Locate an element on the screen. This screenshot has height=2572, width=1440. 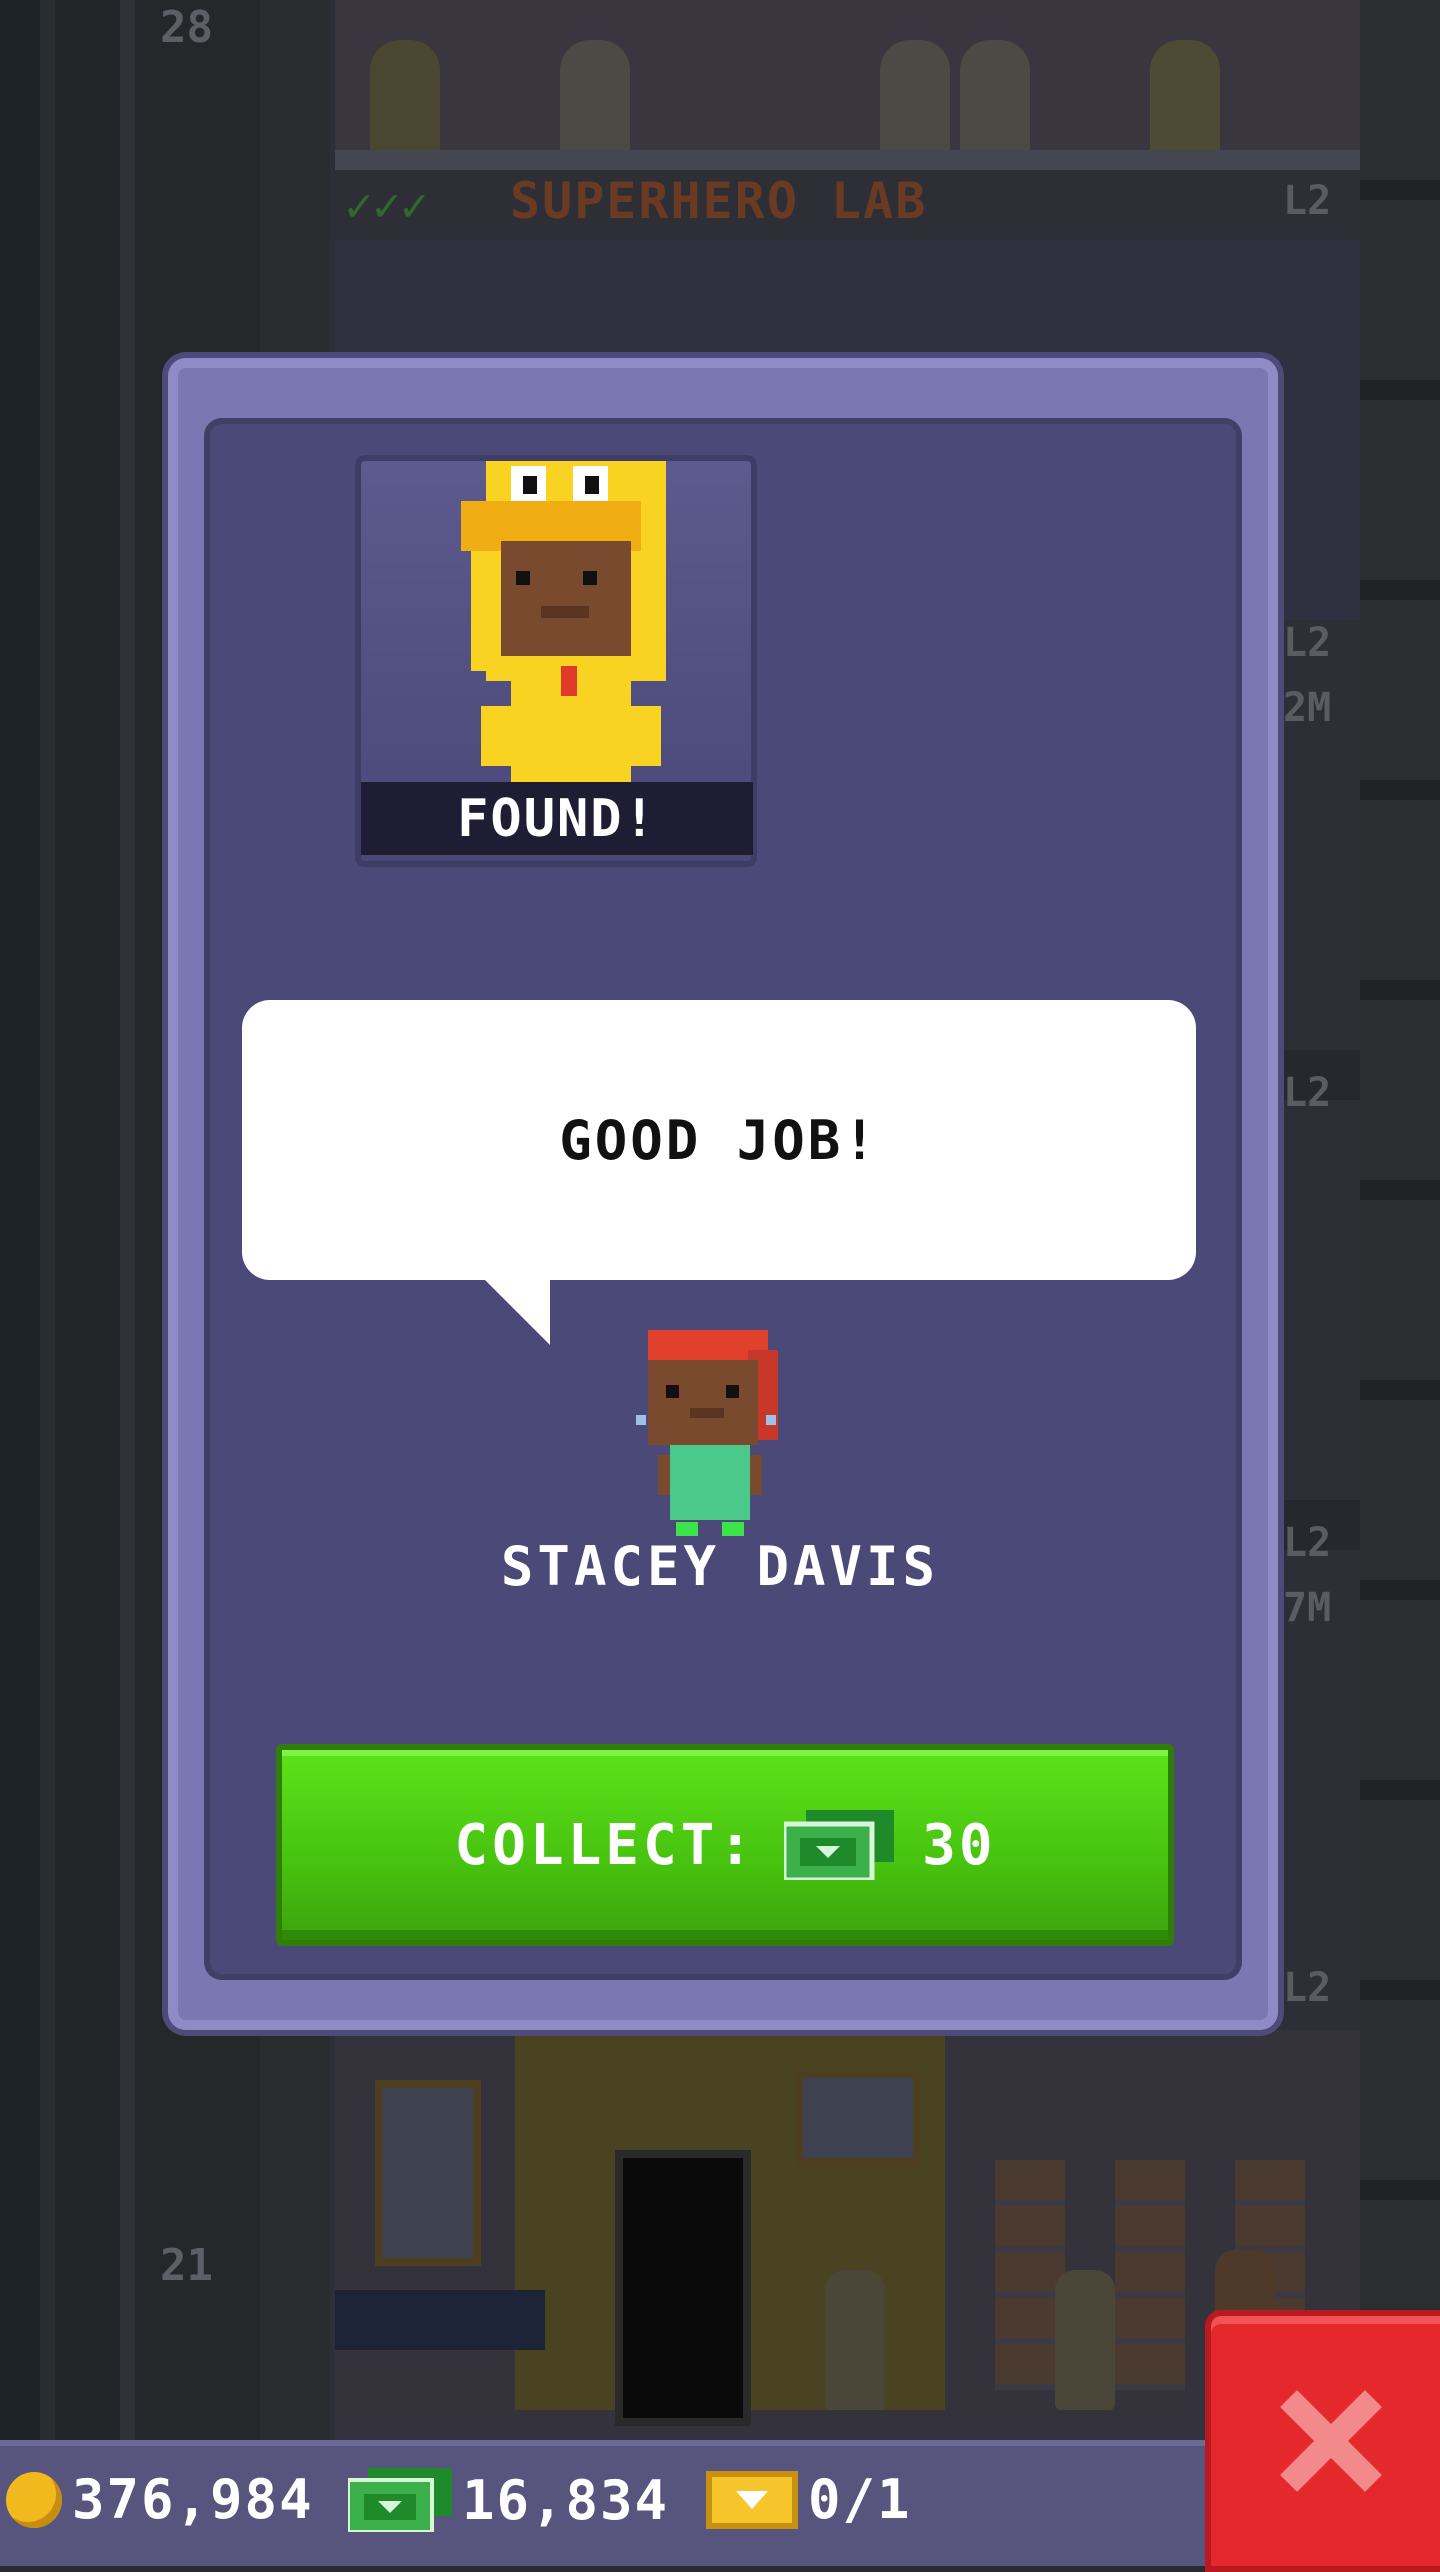
speech-bubble: GOOD JOB! is located at coordinates (719, 1140).